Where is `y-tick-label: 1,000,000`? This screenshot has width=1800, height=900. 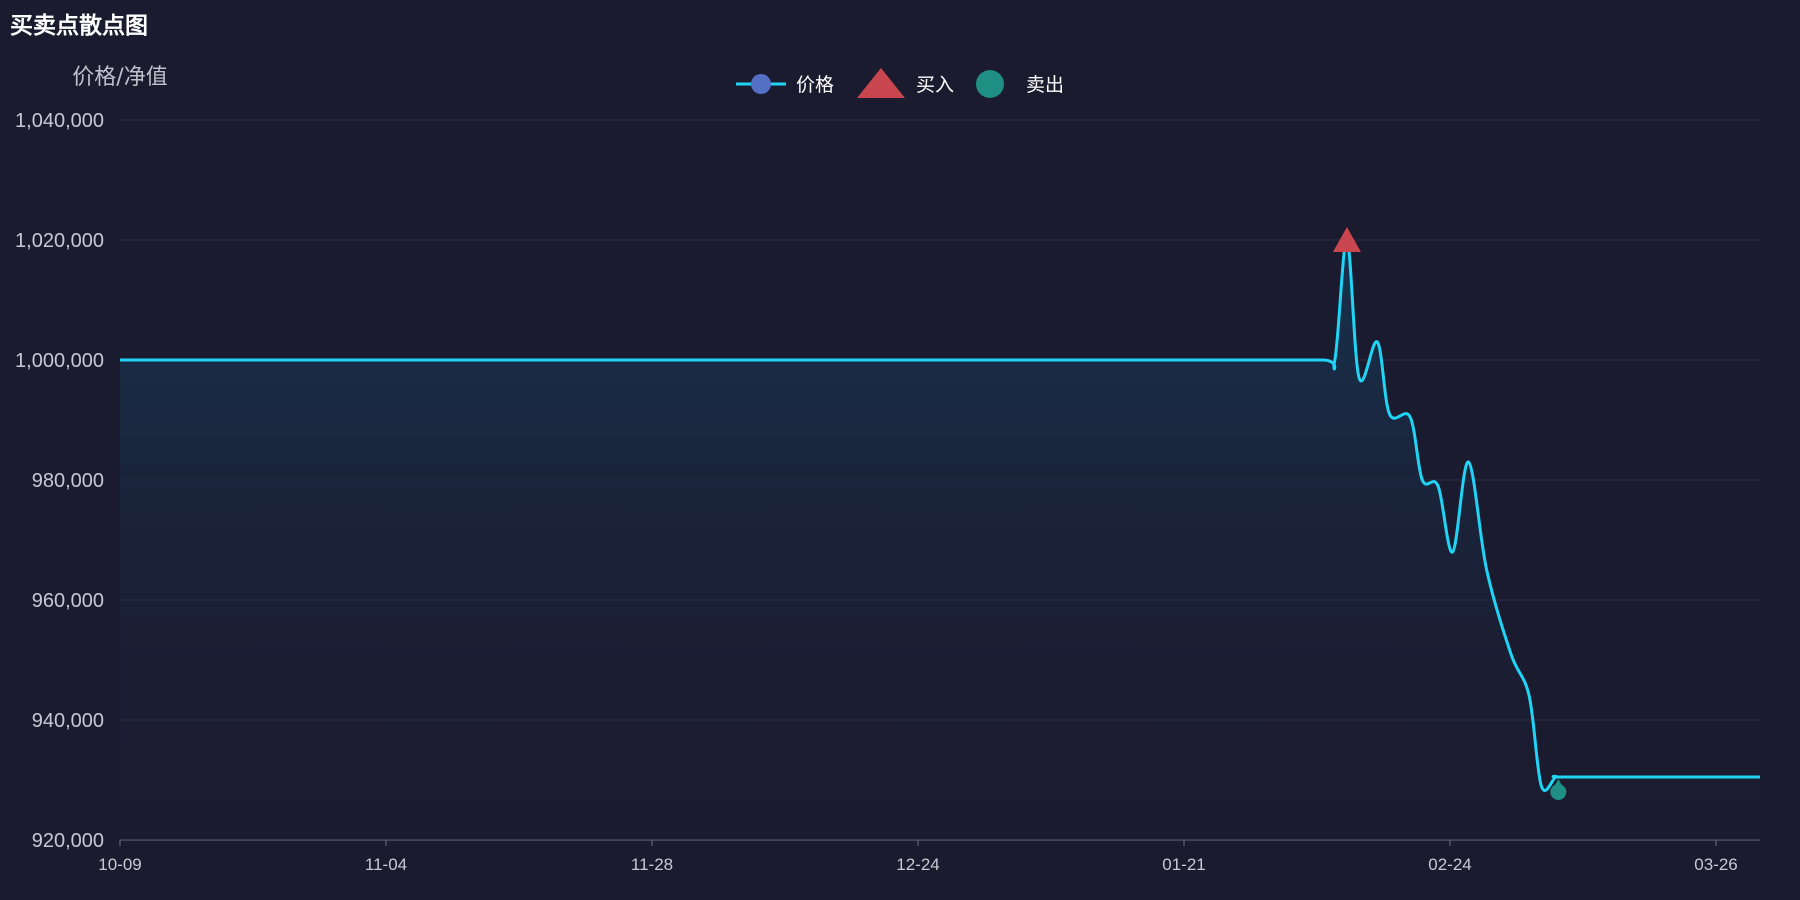 y-tick-label: 1,000,000 is located at coordinates (59, 361).